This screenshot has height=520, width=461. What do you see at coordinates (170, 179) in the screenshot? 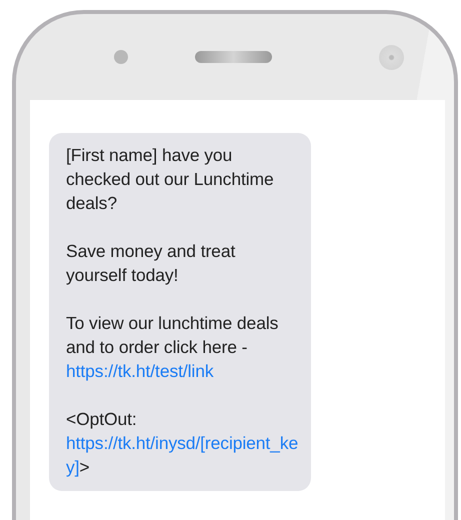
I see `message-text: [First name] have you checked out our Lunchtime deals?` at bounding box center [170, 179].